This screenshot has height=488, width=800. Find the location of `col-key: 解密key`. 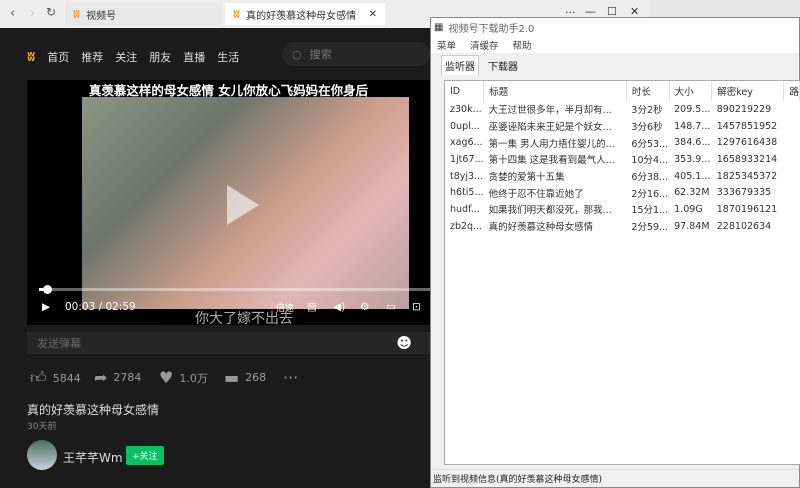

col-key: 解密key is located at coordinates (748, 91).